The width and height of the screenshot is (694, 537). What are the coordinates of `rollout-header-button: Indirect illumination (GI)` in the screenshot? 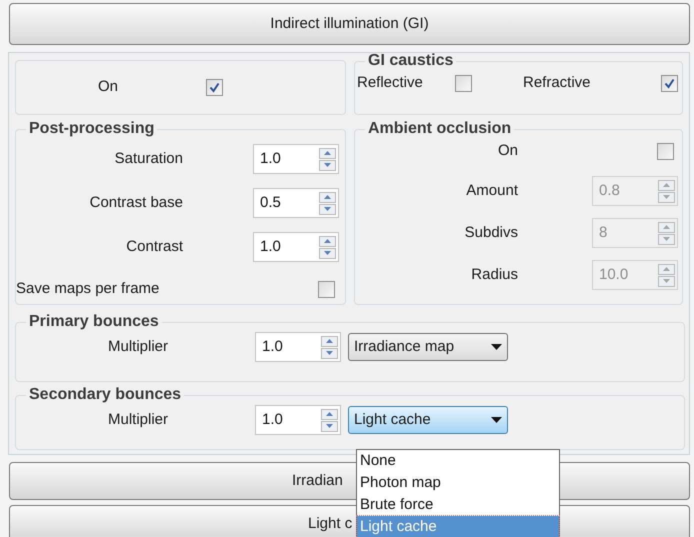 It's located at (349, 24).